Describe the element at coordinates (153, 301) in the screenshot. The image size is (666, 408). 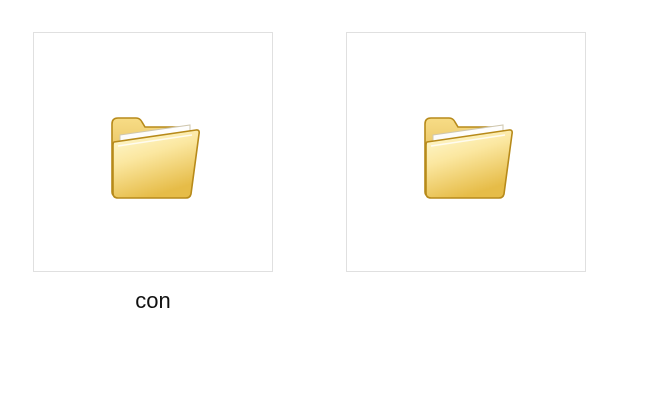
I see `folder-label: con` at that location.